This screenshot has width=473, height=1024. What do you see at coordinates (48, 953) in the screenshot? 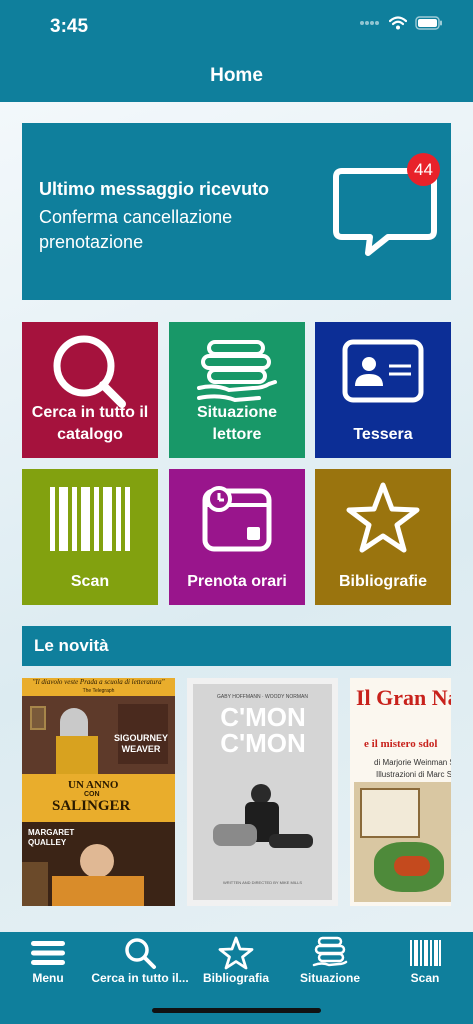
I see `menu-icon` at bounding box center [48, 953].